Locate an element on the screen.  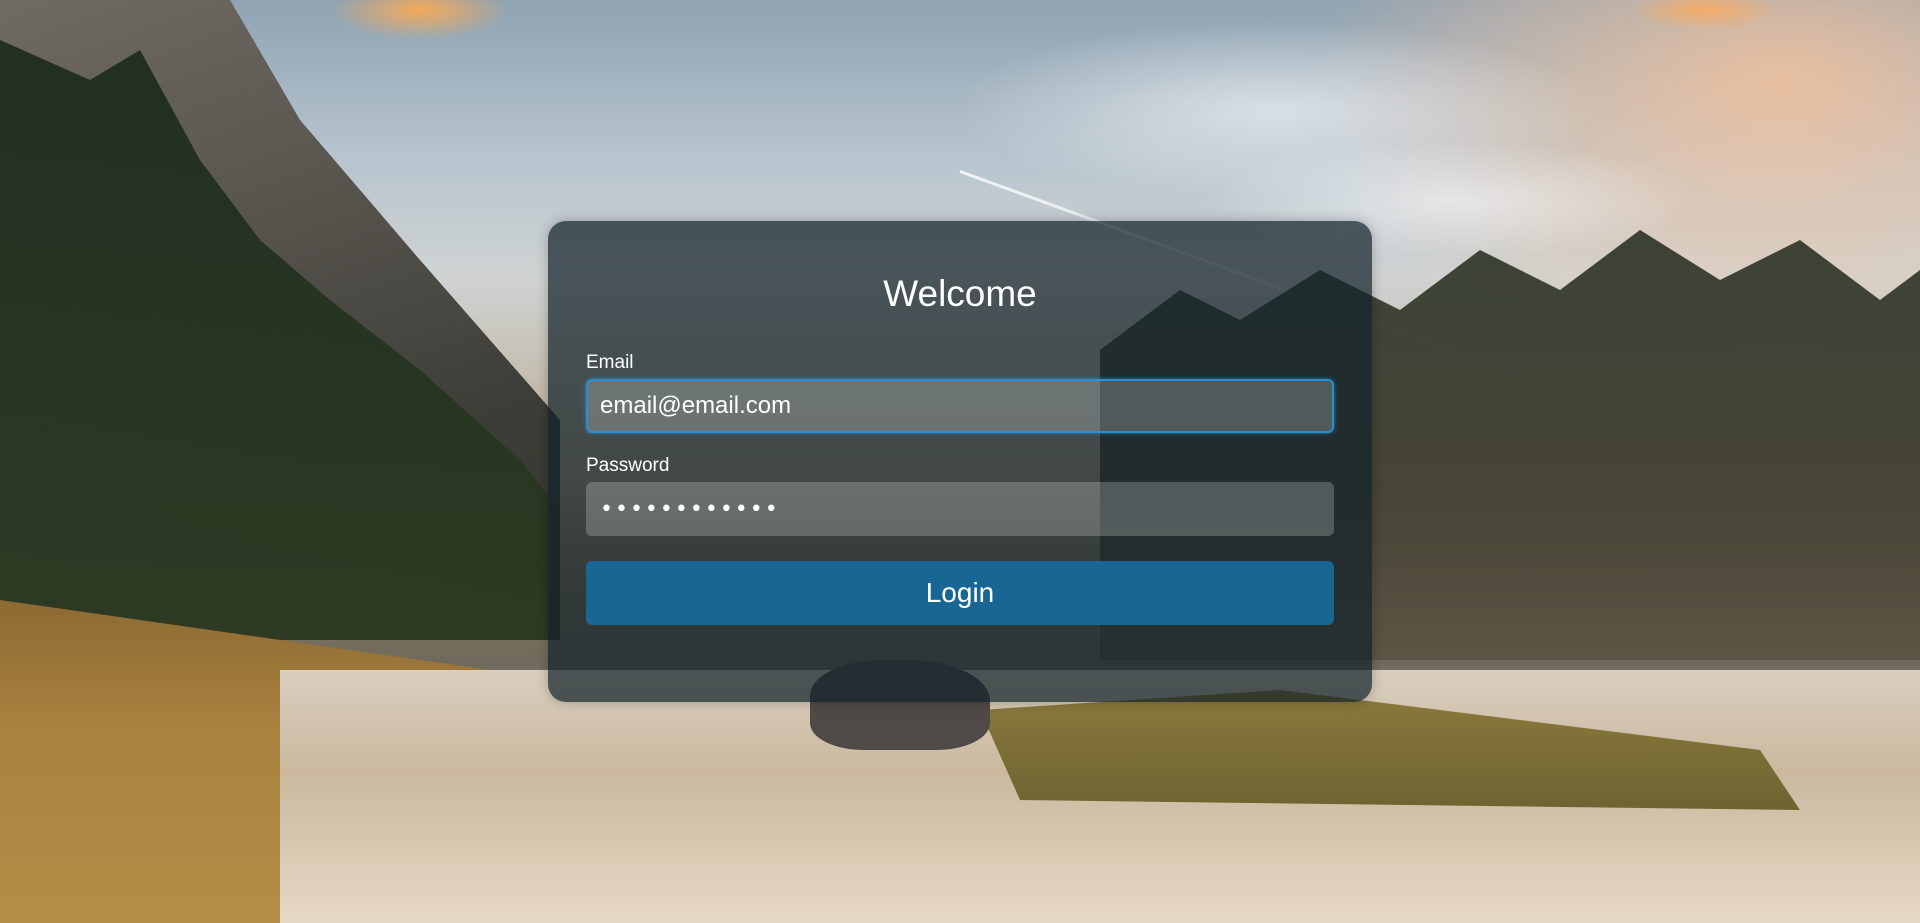
cloud is located at coordinates (420, 20).